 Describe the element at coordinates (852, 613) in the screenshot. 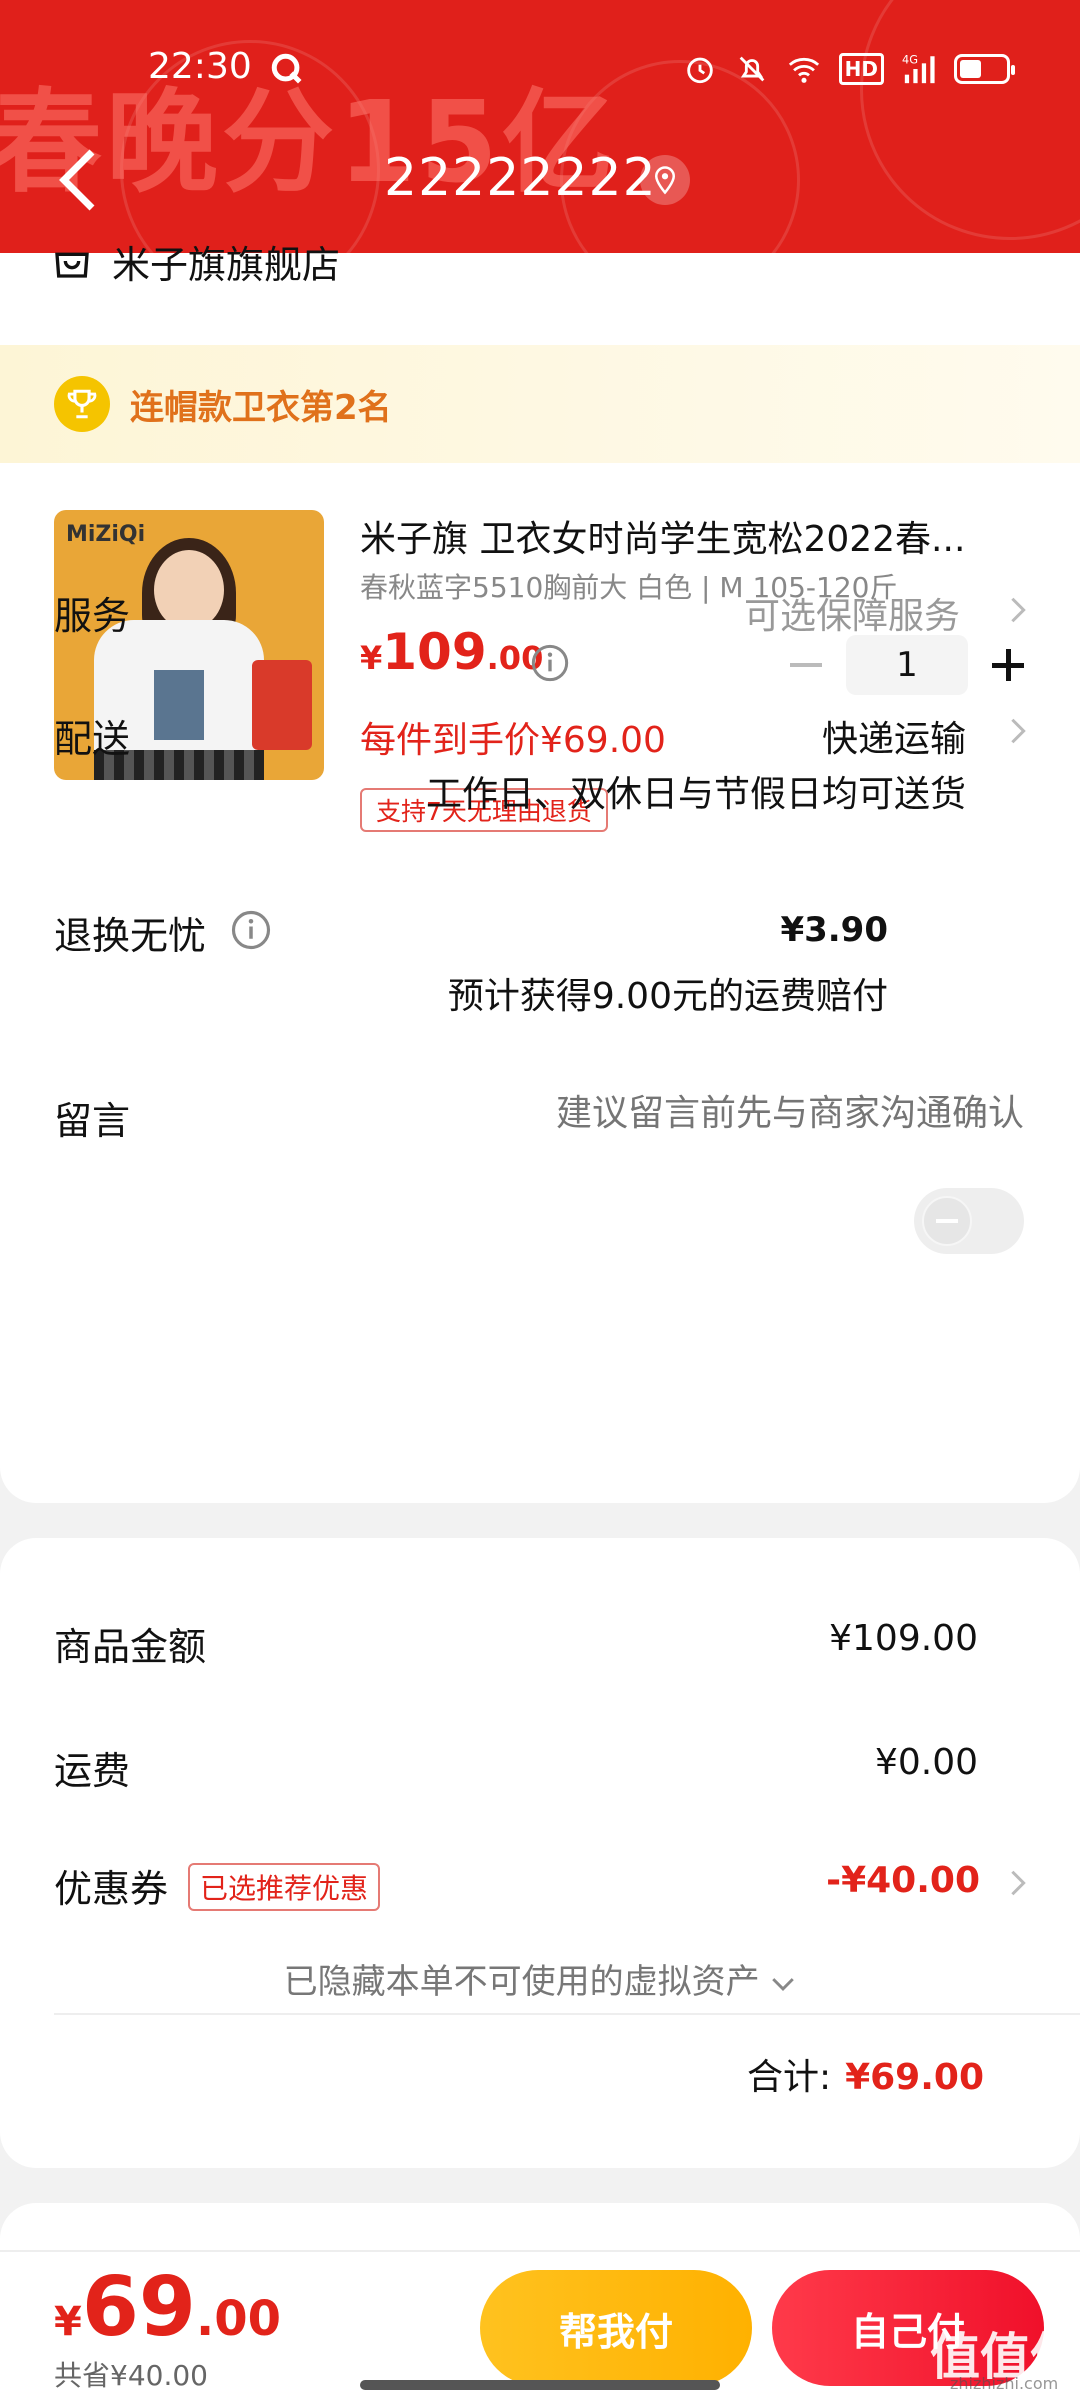

I see `service-value: 可选保障服务` at that location.